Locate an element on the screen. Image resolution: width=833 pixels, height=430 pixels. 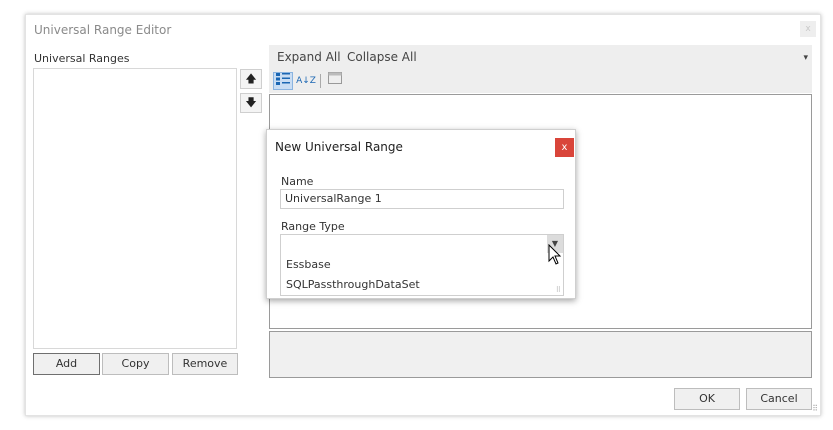
description-panel is located at coordinates (540, 354).